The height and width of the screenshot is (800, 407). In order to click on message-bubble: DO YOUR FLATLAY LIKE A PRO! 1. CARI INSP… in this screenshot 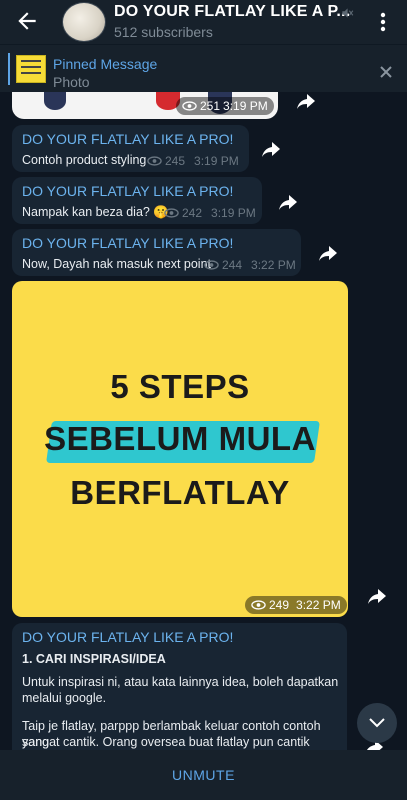, I will do `click(179, 694)`.